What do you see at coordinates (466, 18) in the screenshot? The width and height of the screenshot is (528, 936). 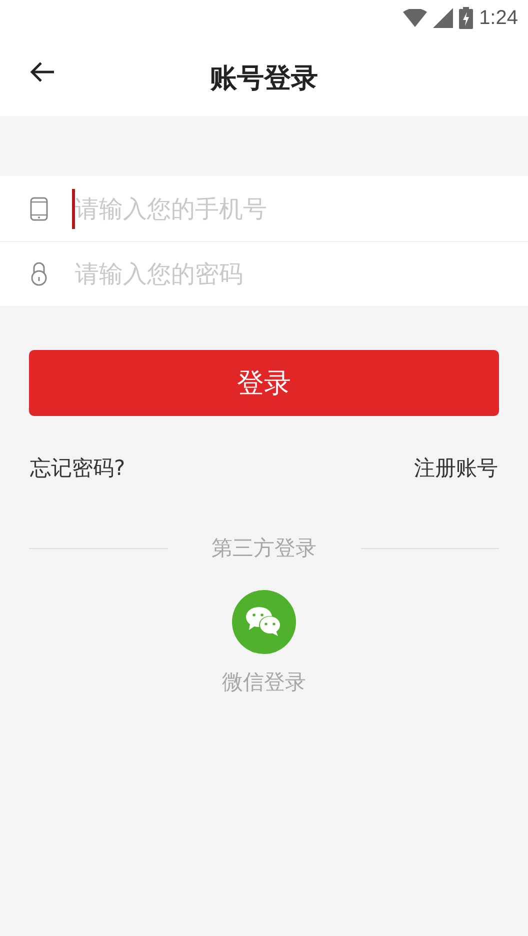 I see `battery-icon` at bounding box center [466, 18].